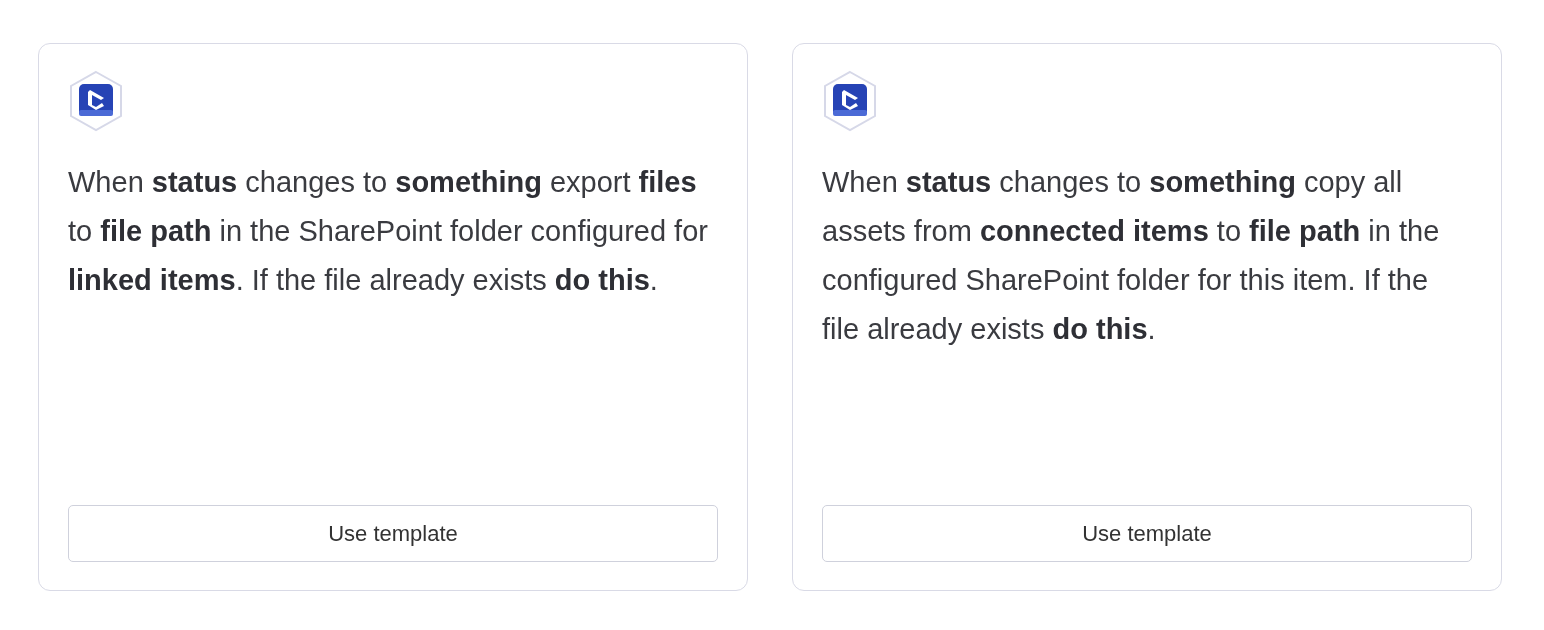  I want to click on template-description: When status changes to something copy all assets from connected items to file path in the configured SharePoint folder for this item. If the file already exists do this., so click(1131, 256).